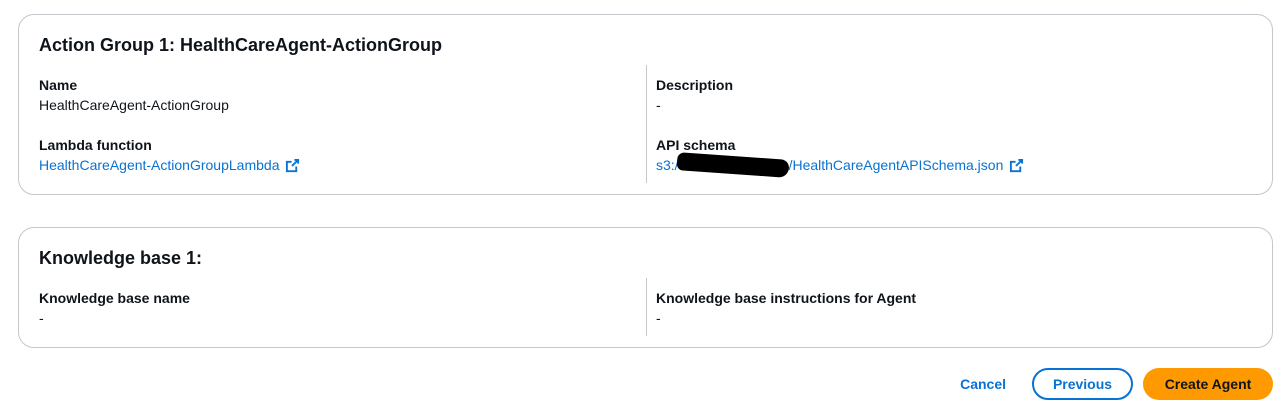 This screenshot has height=414, width=1287. I want to click on redaction-mark, so click(733, 165).